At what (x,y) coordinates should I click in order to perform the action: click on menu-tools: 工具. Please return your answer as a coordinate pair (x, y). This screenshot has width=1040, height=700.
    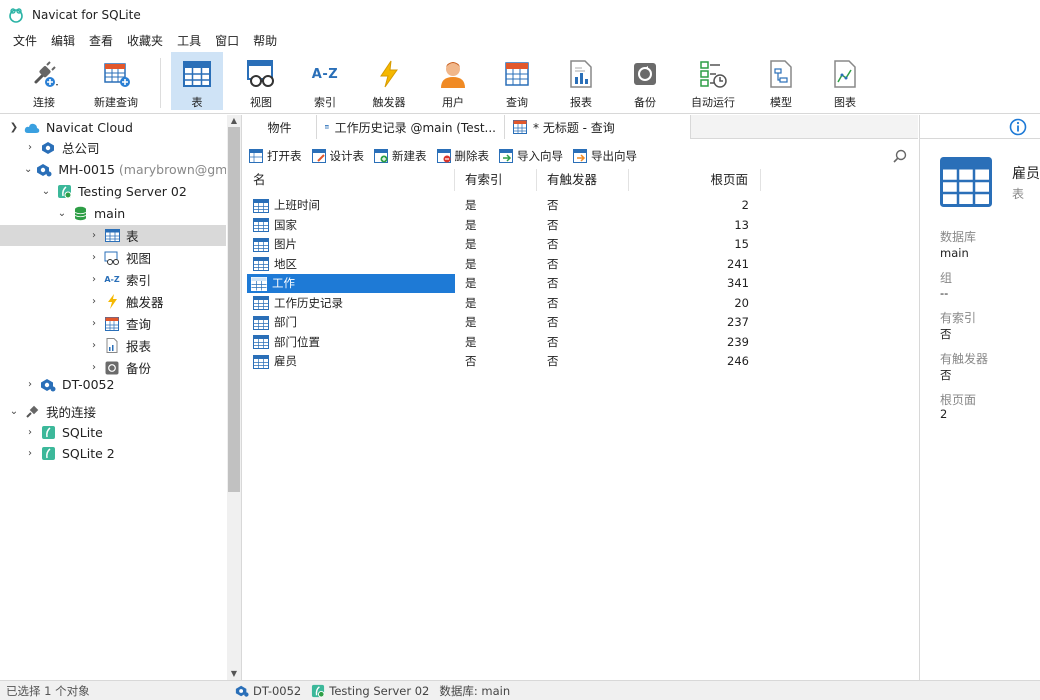
    Looking at the image, I should click on (189, 41).